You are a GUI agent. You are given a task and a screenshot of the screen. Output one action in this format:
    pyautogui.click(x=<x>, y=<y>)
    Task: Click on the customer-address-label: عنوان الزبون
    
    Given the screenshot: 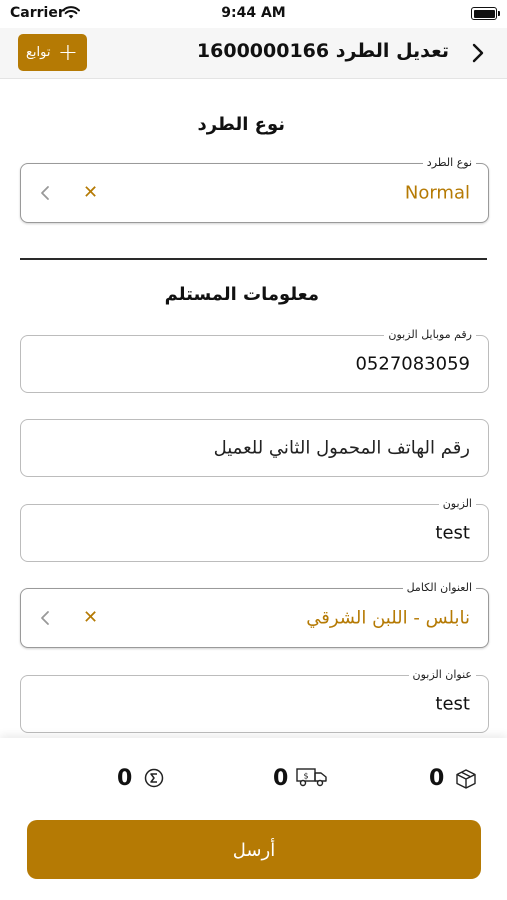 What is the action you would take?
    pyautogui.click(x=442, y=675)
    